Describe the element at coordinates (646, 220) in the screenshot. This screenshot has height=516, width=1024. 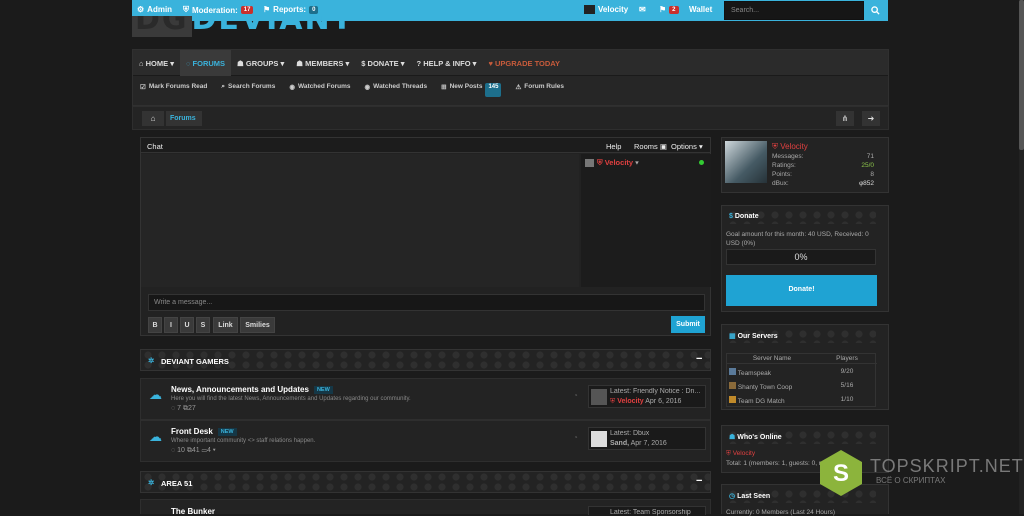
I see `chat-online-users: ⛨ Velocity ▾` at that location.